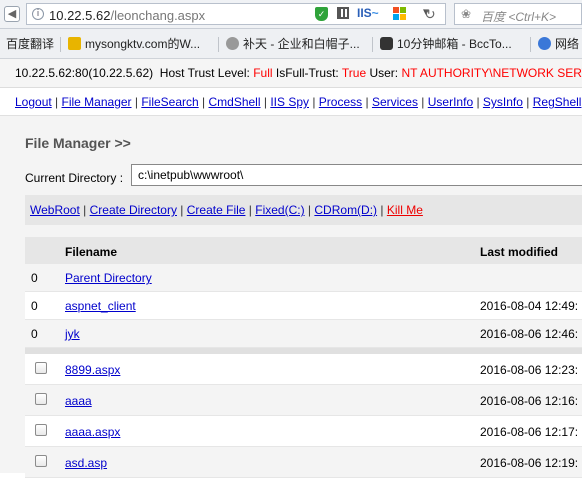 This screenshot has width=582, height=478. I want to click on webroot-link: WebRoot, so click(55, 210).